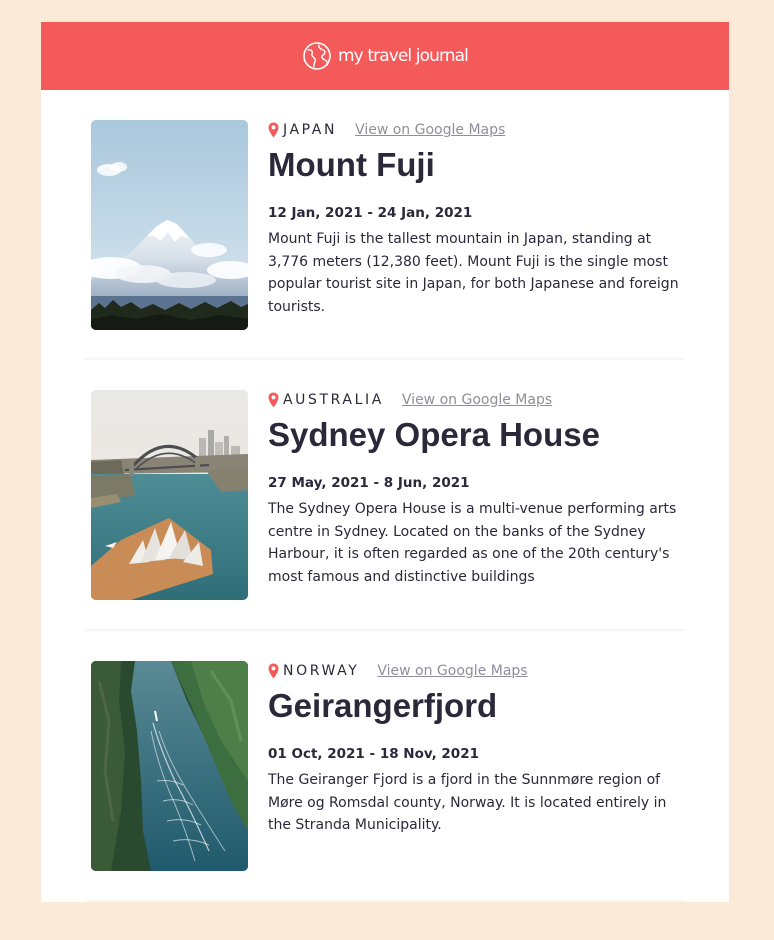  Describe the element at coordinates (317, 56) in the screenshot. I see `globe-icon` at that location.